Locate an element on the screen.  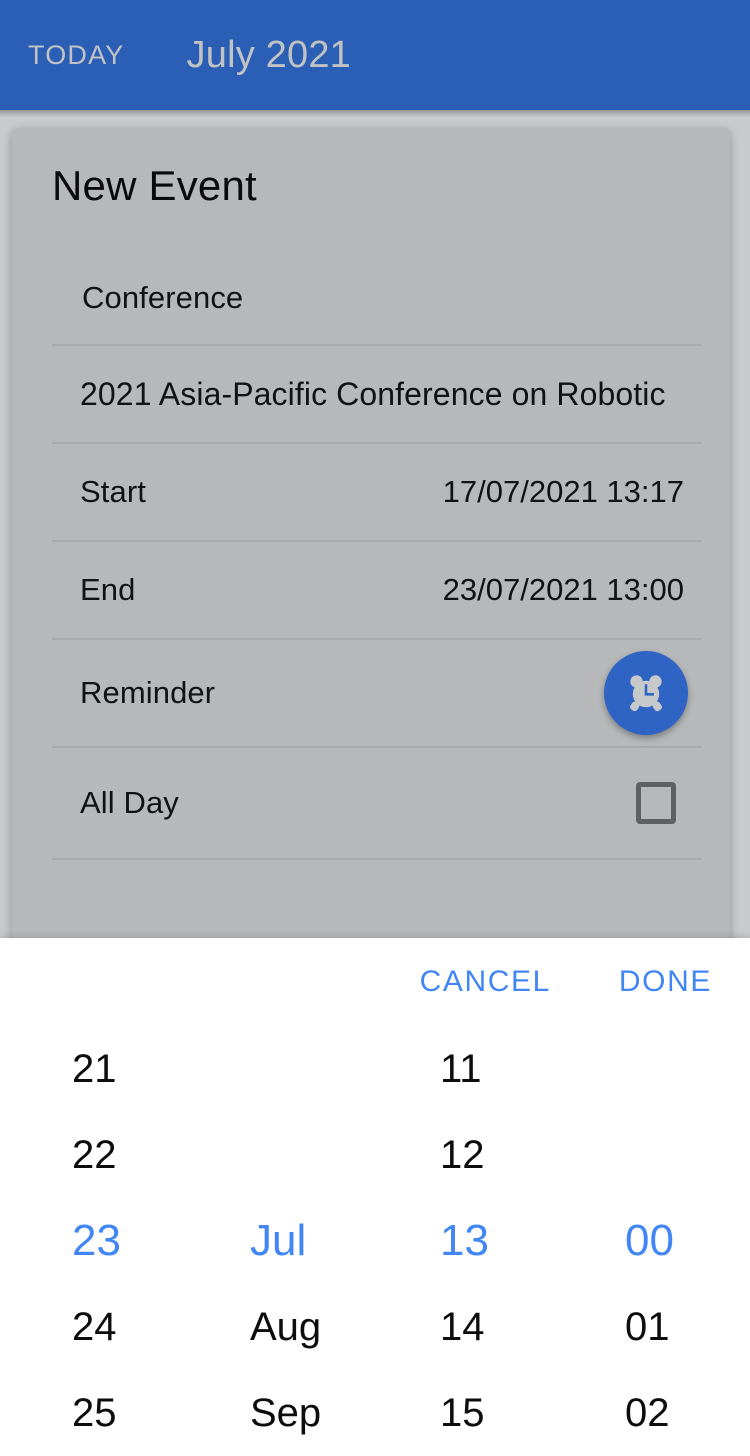
picker-item-minute: 00 is located at coordinates (657, 1241).